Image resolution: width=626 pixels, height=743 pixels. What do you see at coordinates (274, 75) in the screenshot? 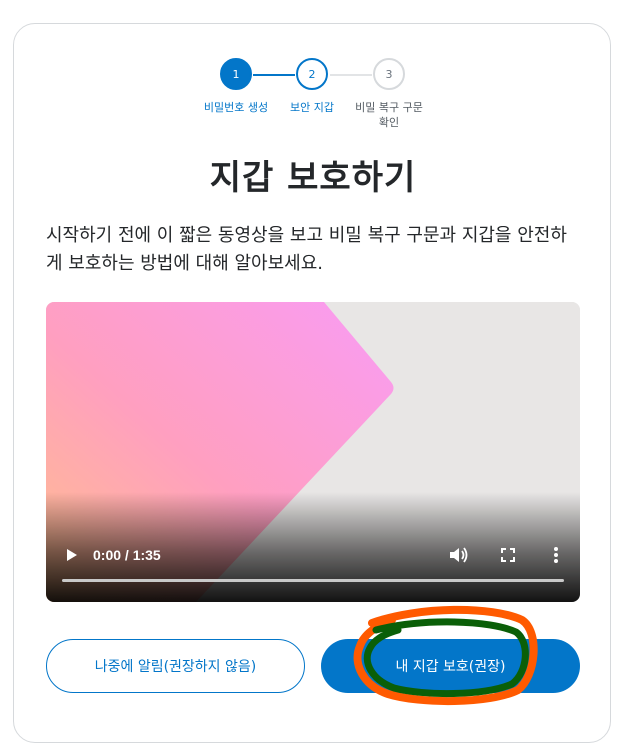
I see `stepper-connector-complete` at bounding box center [274, 75].